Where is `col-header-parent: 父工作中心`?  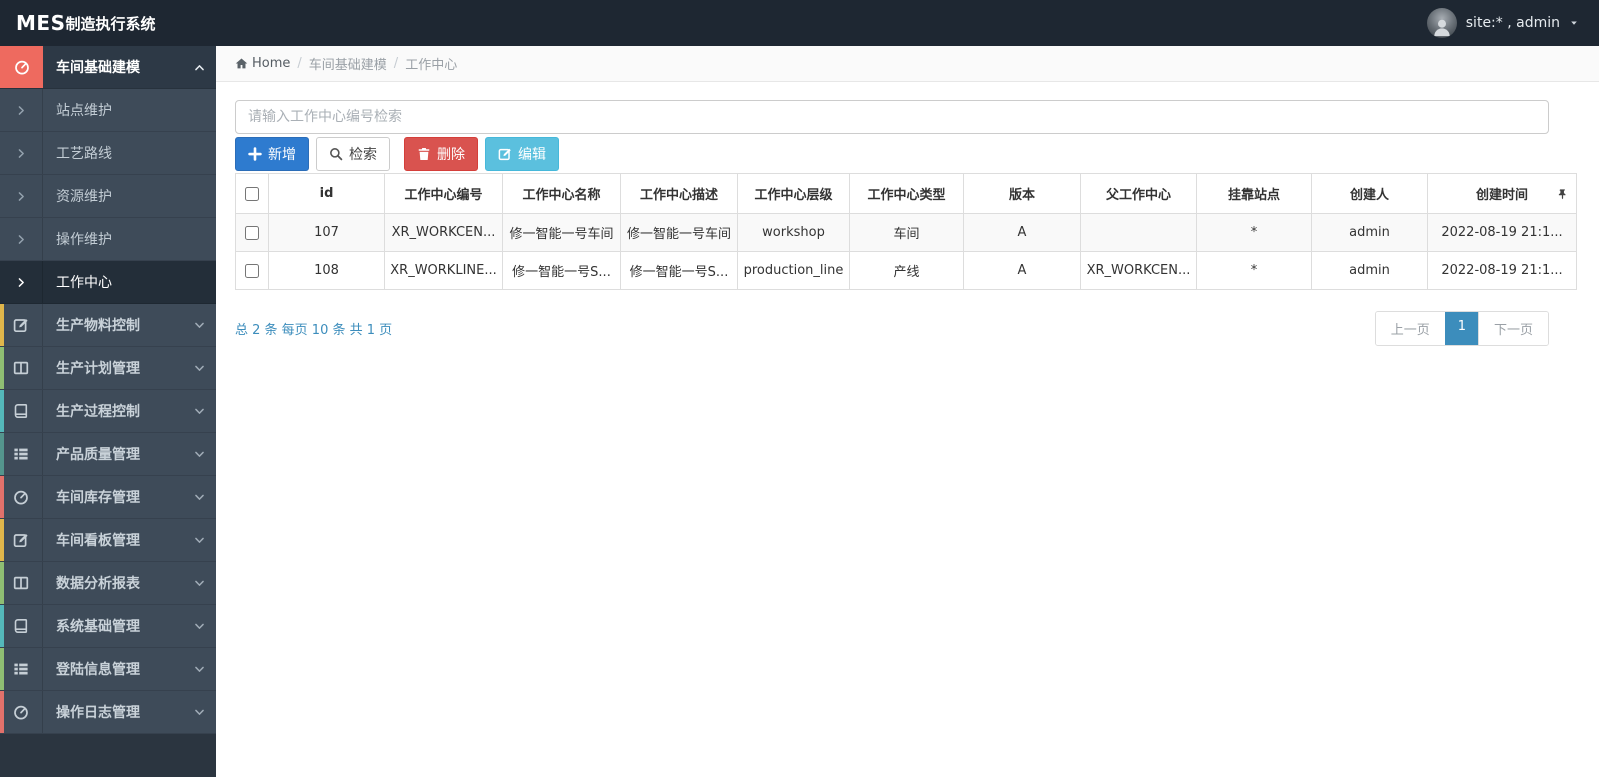 col-header-parent: 父工作中心 is located at coordinates (1138, 193).